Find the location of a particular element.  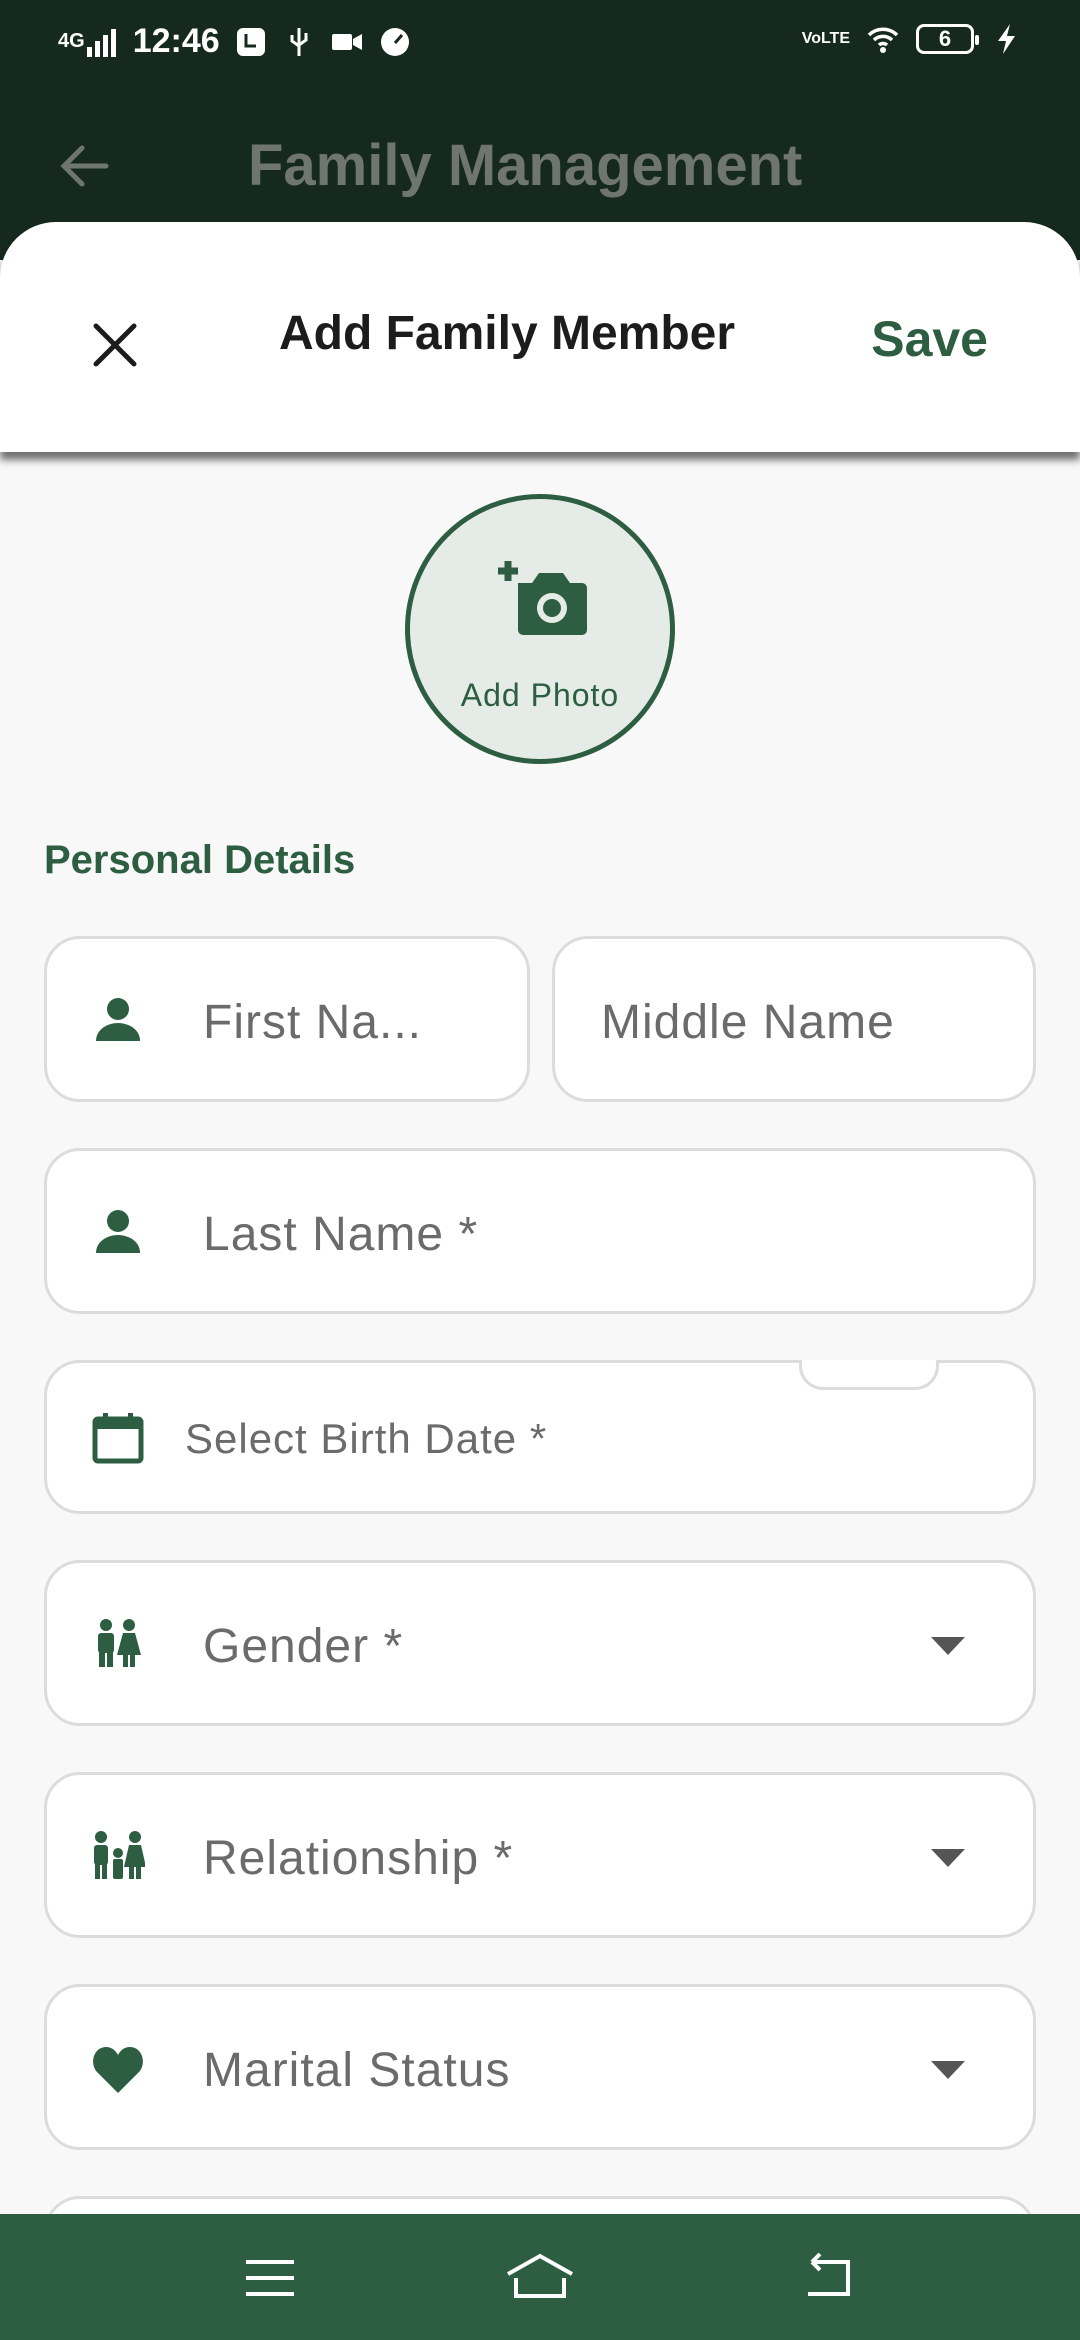

usb-icon is located at coordinates (299, 41).